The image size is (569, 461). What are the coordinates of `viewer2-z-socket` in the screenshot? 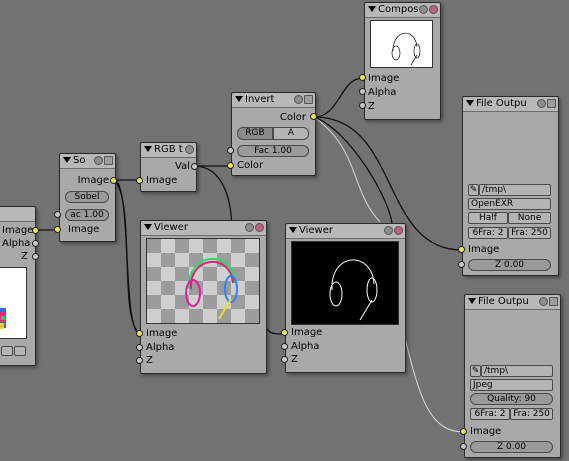 It's located at (284, 359).